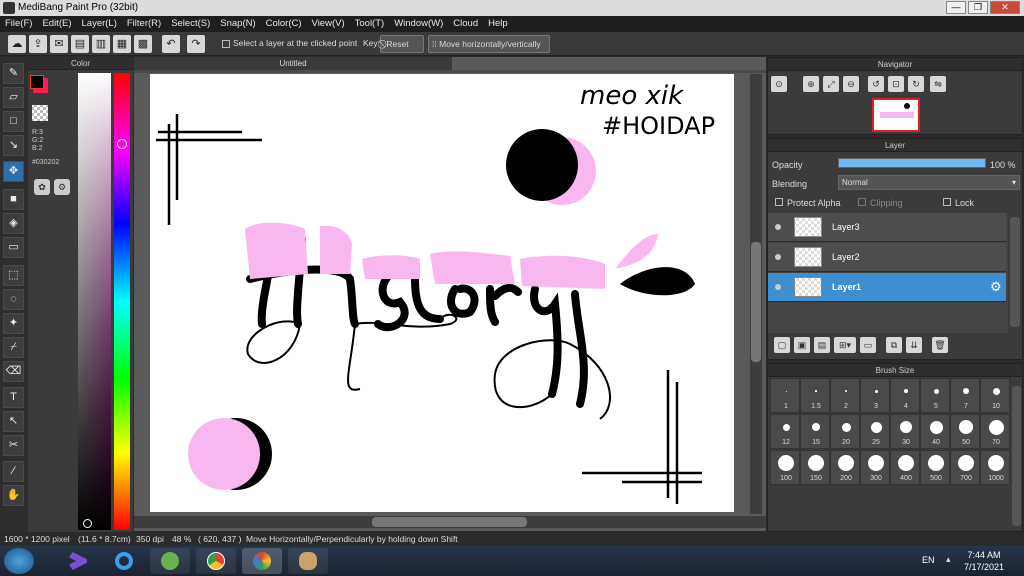 The image size is (1024, 576). What do you see at coordinates (37, 82) in the screenshot?
I see `foreground-color-swatch` at bounding box center [37, 82].